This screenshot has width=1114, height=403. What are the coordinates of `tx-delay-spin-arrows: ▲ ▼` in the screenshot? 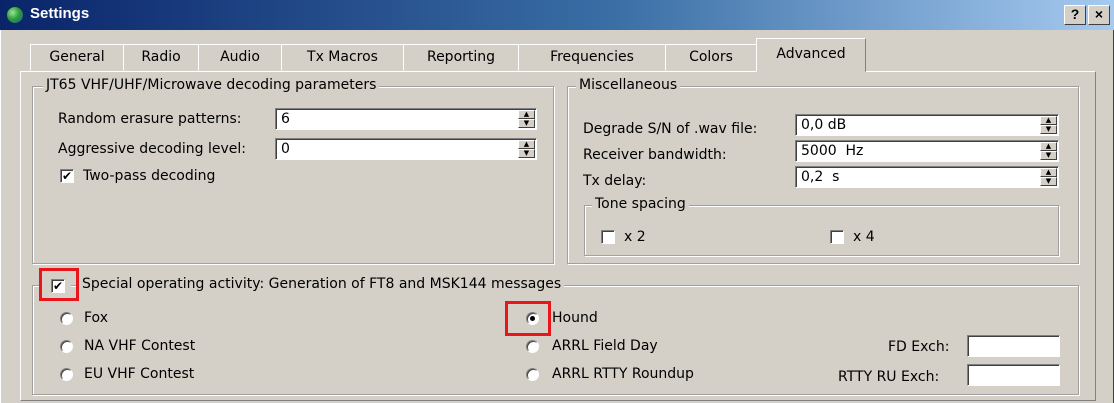 It's located at (1048, 177).